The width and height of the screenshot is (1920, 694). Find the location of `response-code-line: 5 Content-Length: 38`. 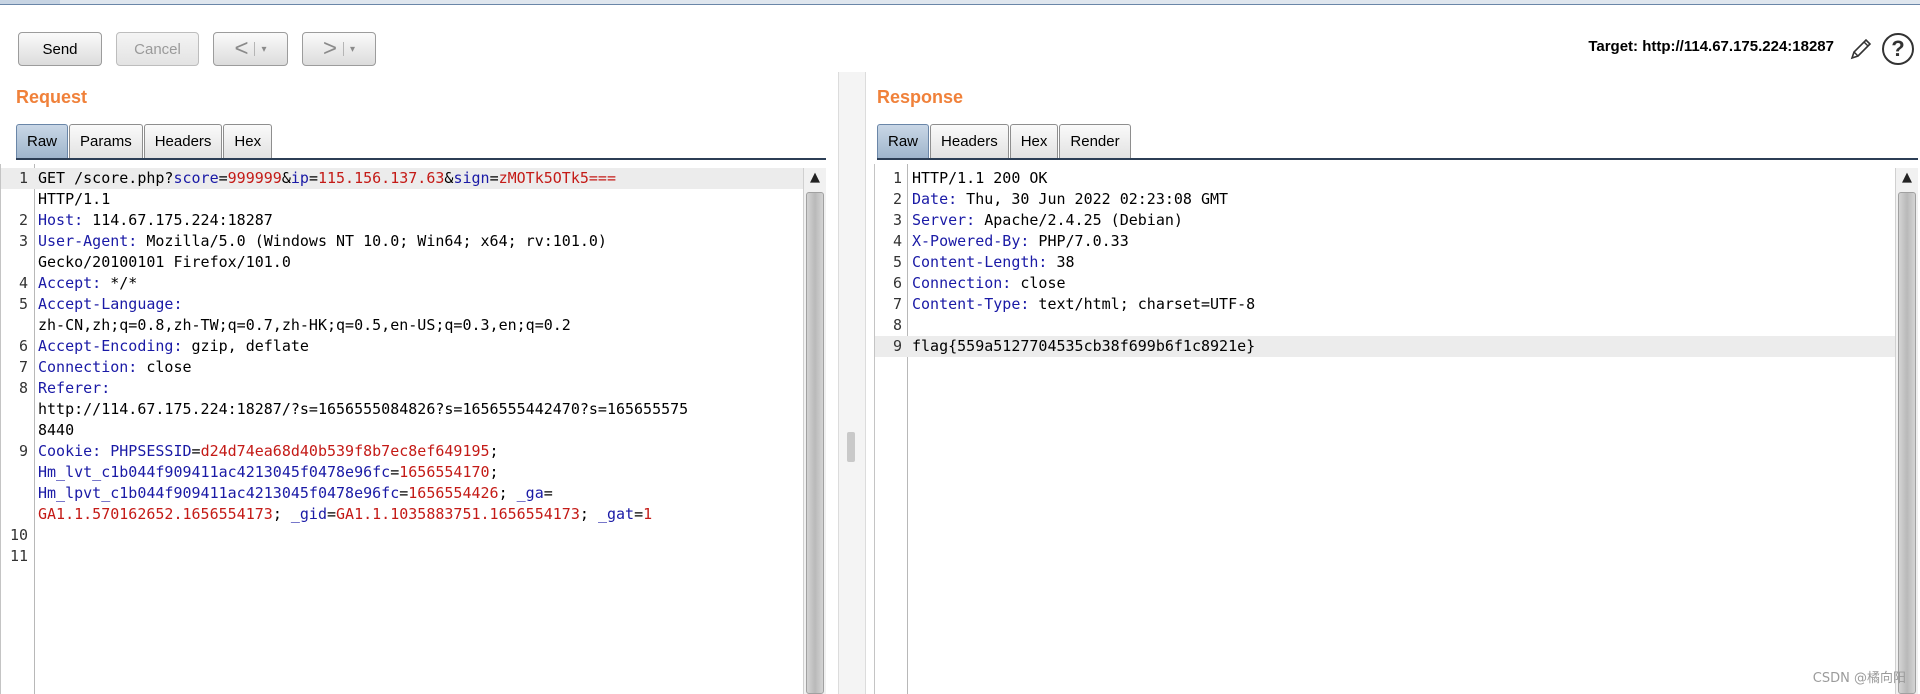

response-code-line: 5 Content-Length: 38 is located at coordinates (1385, 262).